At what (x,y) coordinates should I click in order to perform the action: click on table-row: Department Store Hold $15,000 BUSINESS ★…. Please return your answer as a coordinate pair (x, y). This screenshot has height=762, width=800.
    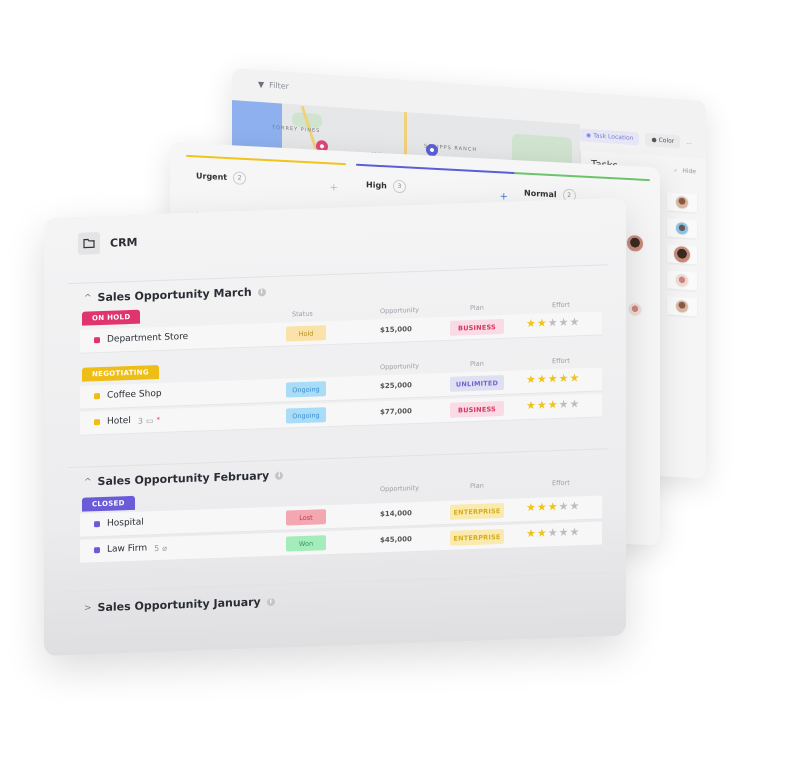
    Looking at the image, I should click on (341, 332).